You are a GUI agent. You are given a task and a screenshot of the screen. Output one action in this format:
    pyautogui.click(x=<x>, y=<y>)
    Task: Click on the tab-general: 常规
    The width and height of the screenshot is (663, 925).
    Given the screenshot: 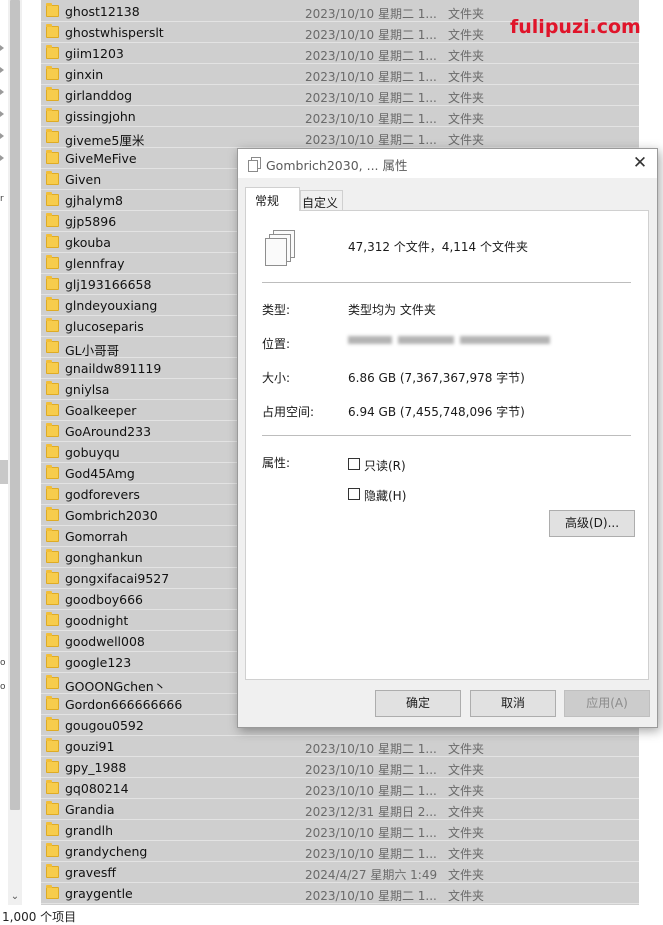 What is the action you would take?
    pyautogui.click(x=272, y=199)
    